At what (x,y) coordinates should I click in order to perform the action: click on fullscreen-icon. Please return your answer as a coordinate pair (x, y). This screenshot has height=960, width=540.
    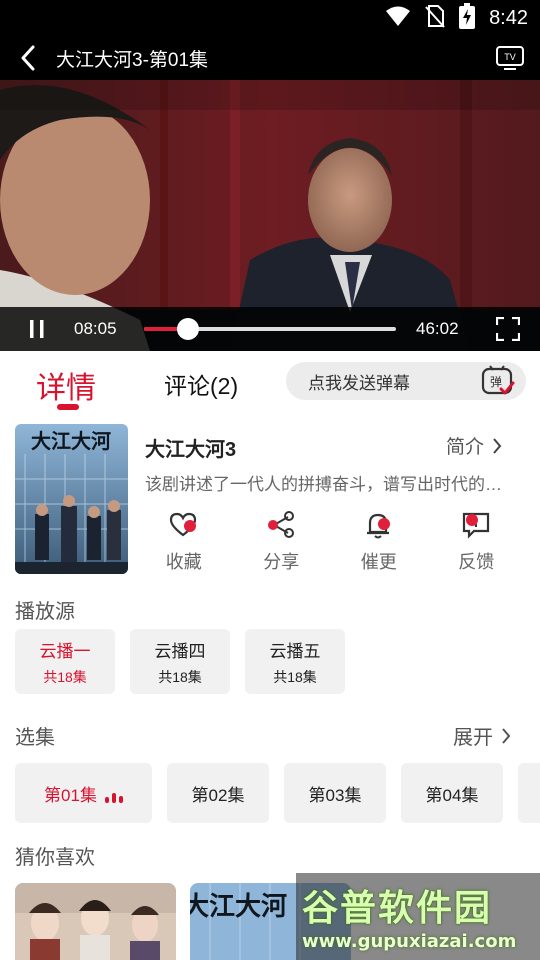
    Looking at the image, I should click on (508, 329).